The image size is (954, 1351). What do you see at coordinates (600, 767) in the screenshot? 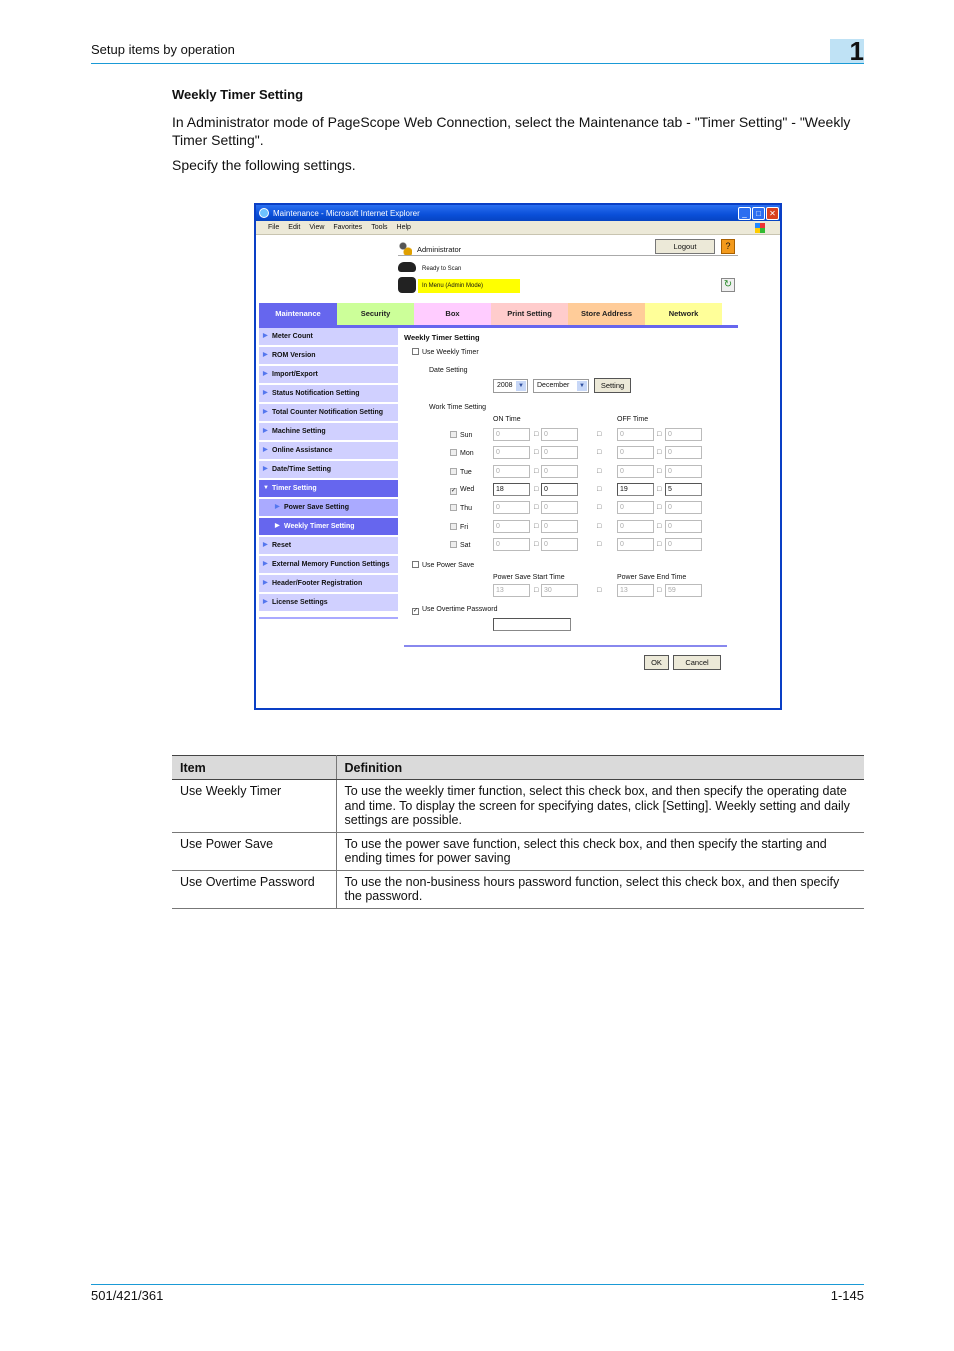
I see `column-header-definition: Definition` at bounding box center [600, 767].